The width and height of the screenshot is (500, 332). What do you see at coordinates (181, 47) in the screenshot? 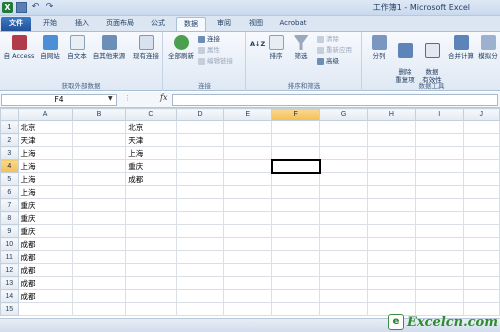
I see `refresh-all-button: 全部刷新` at bounding box center [181, 47].